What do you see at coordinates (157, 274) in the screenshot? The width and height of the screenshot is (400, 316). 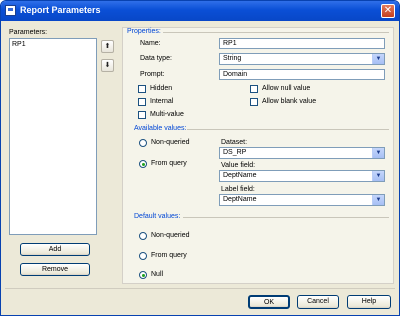 I see `default-null-label: Null` at bounding box center [157, 274].